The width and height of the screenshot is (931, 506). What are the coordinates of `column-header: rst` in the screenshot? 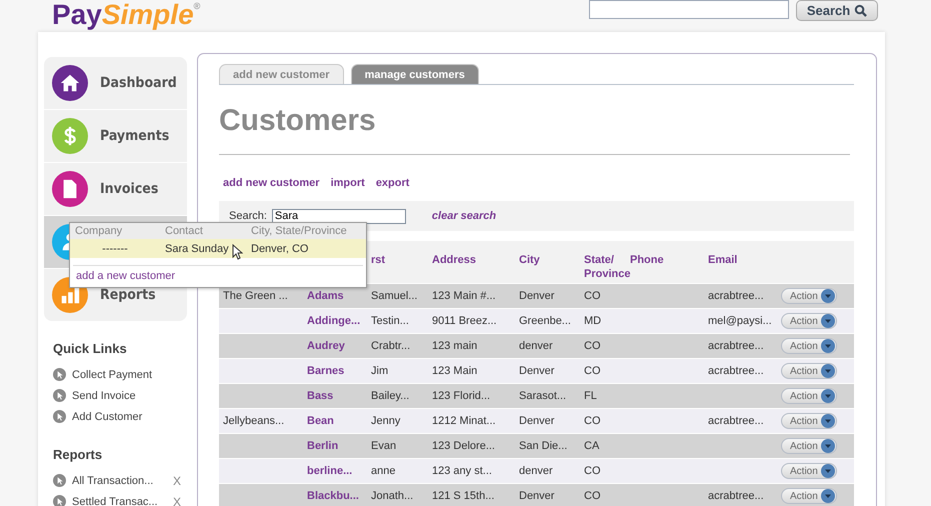 It's located at (378, 260).